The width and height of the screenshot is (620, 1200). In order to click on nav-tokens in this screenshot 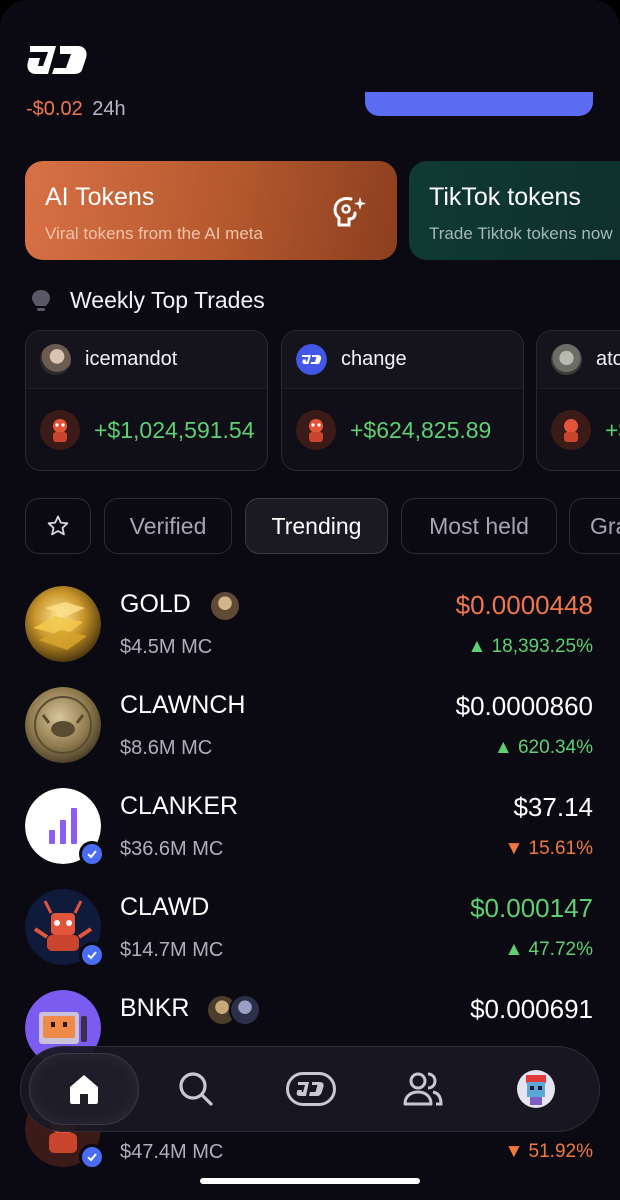, I will do `click(311, 1089)`.